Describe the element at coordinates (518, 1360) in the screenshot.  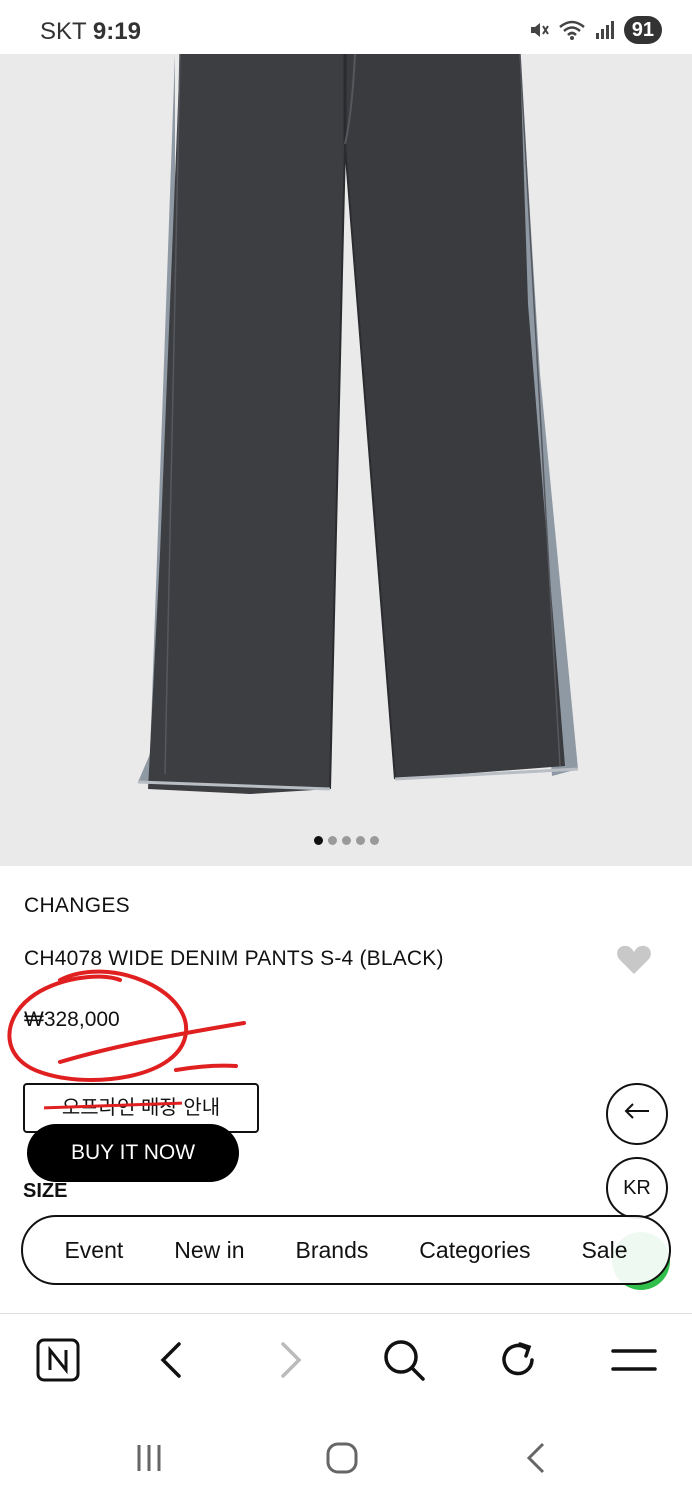
I see `reload-icon` at that location.